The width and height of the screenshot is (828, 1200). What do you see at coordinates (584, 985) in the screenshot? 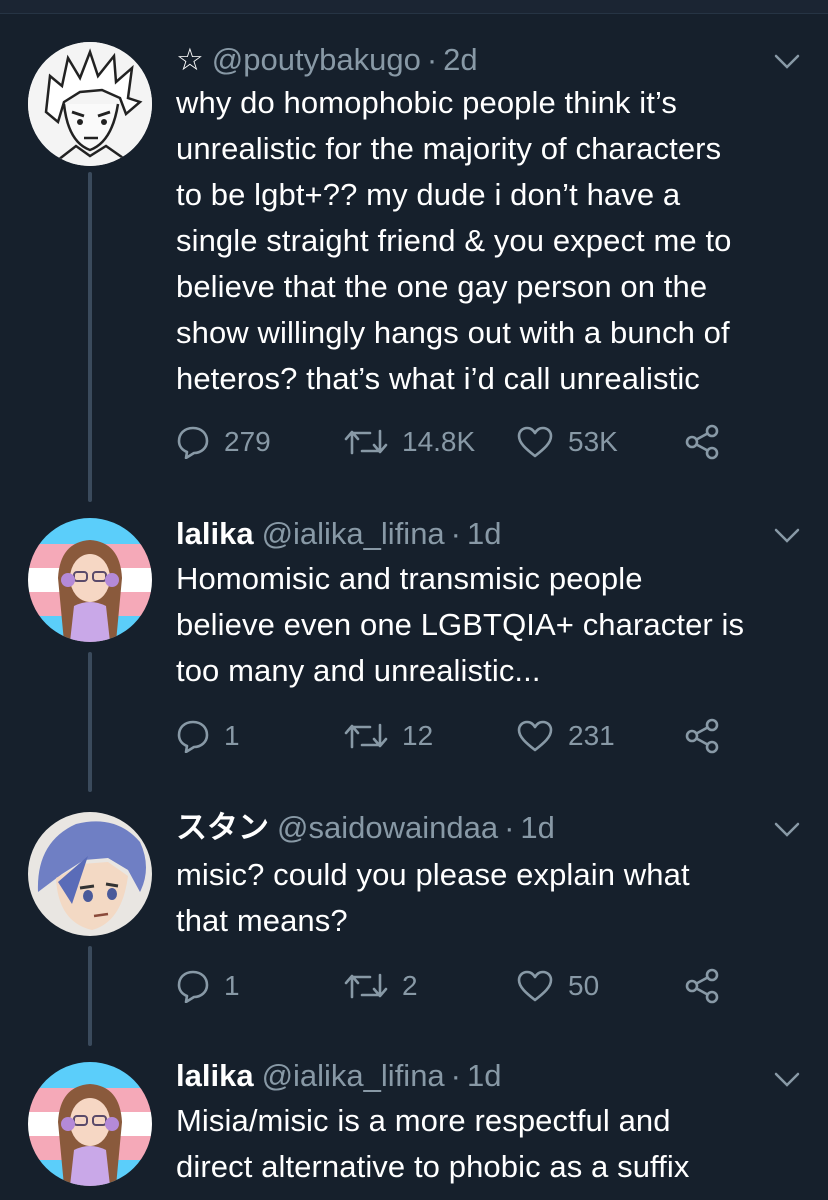
I see `like-count: 50` at bounding box center [584, 985].